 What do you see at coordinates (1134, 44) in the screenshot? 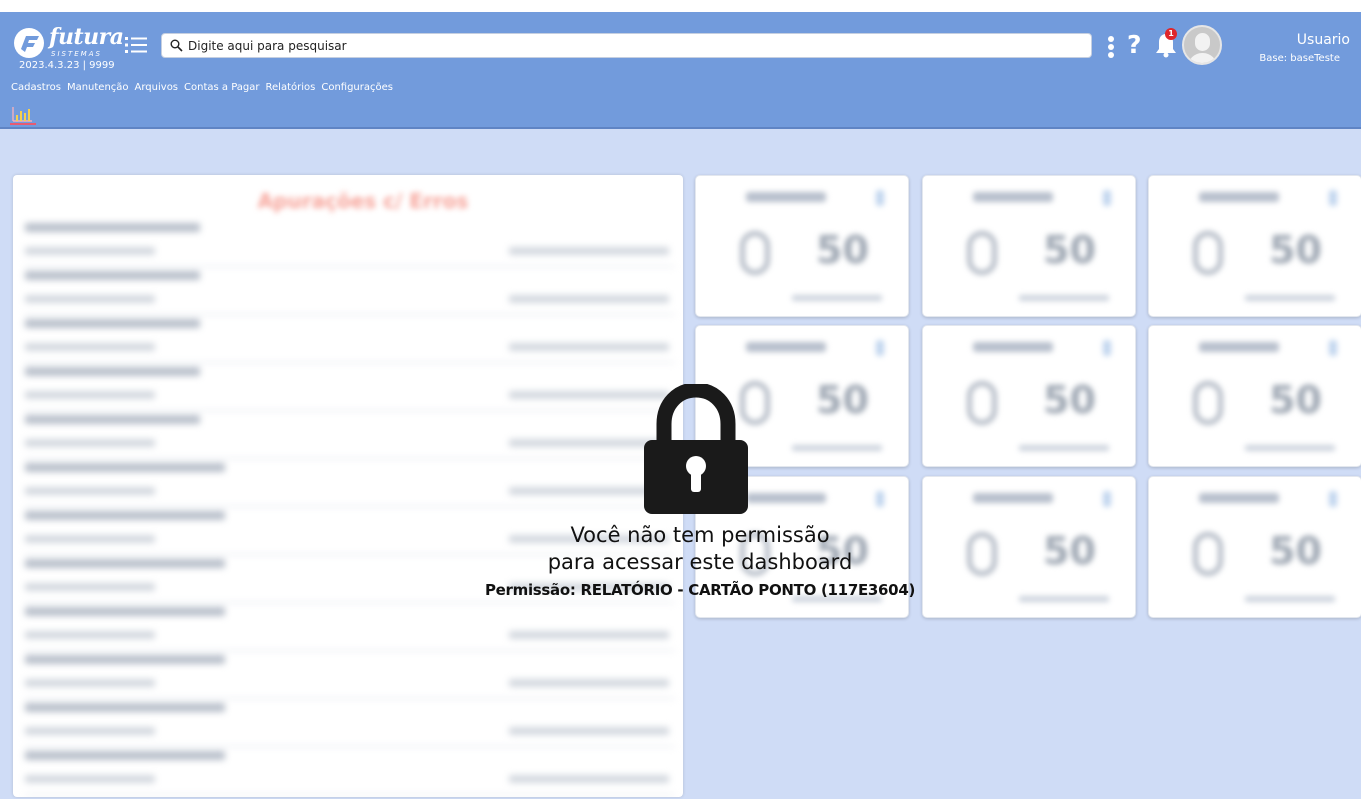
I see `help-icon: ?` at bounding box center [1134, 44].